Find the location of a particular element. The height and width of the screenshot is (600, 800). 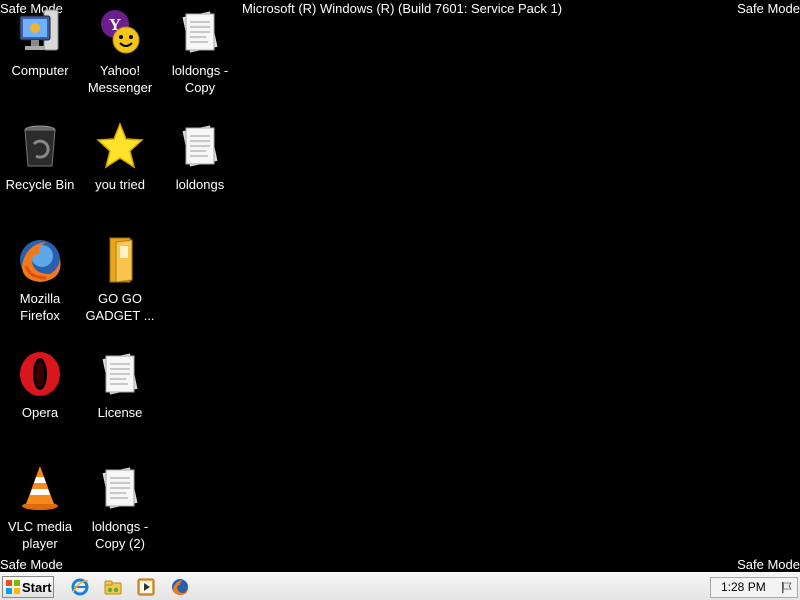

desktop-icon-label: you tried is located at coordinates (120, 184).